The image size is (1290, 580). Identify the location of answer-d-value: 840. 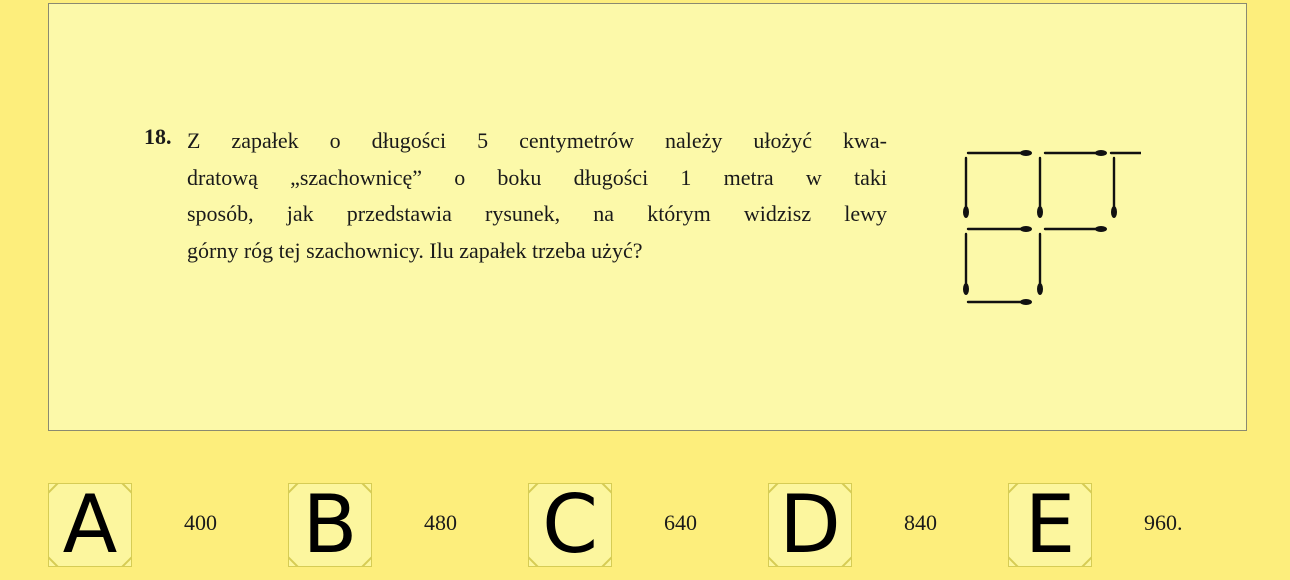
(920, 522).